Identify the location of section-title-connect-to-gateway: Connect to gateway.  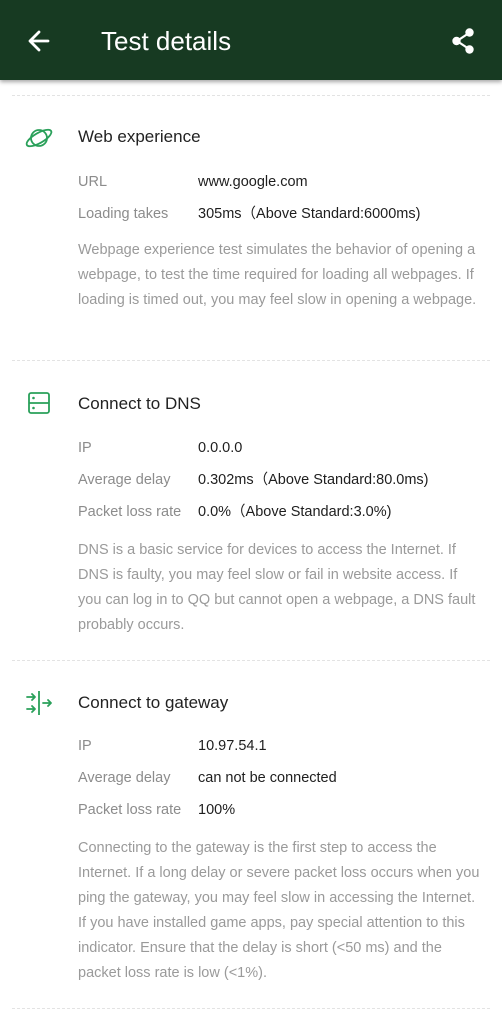
(153, 702).